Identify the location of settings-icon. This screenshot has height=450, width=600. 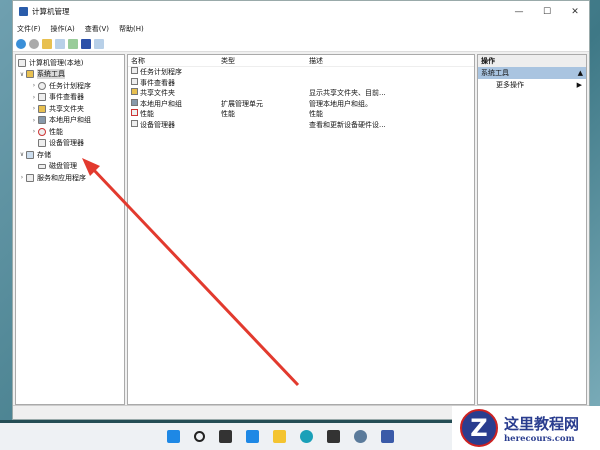
(360, 436).